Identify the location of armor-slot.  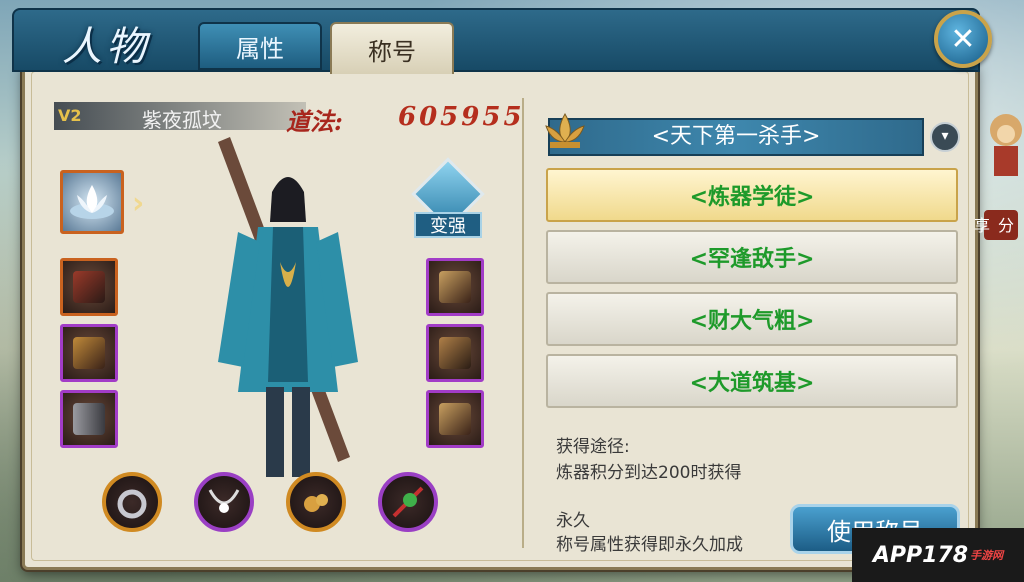
(455, 353).